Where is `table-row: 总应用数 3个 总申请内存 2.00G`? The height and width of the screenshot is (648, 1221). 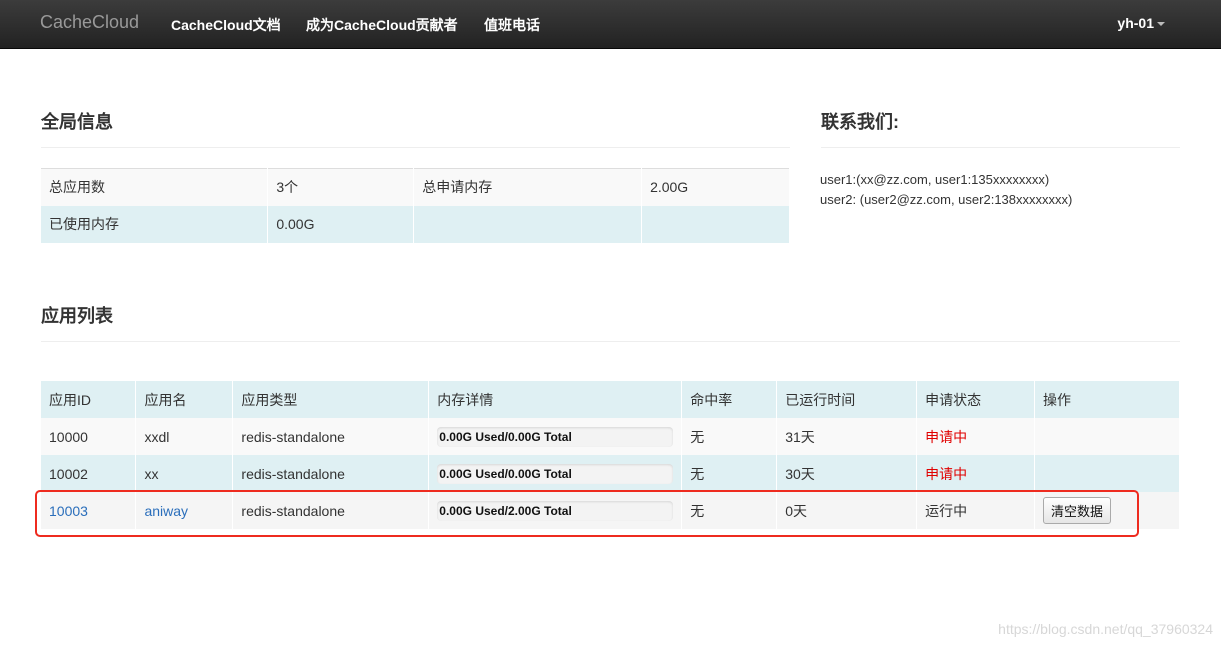 table-row: 总应用数 3个 总申请内存 2.00G is located at coordinates (415, 187).